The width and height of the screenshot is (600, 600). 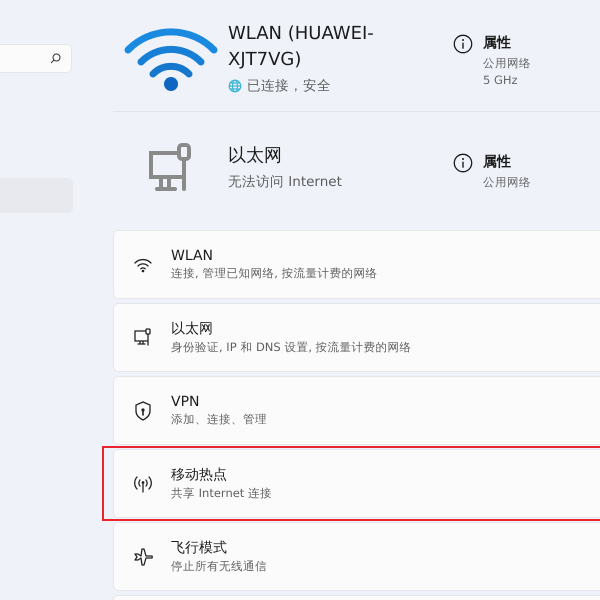 What do you see at coordinates (221, 493) in the screenshot?
I see `card-subtitle: 共享 Internet 连接` at bounding box center [221, 493].